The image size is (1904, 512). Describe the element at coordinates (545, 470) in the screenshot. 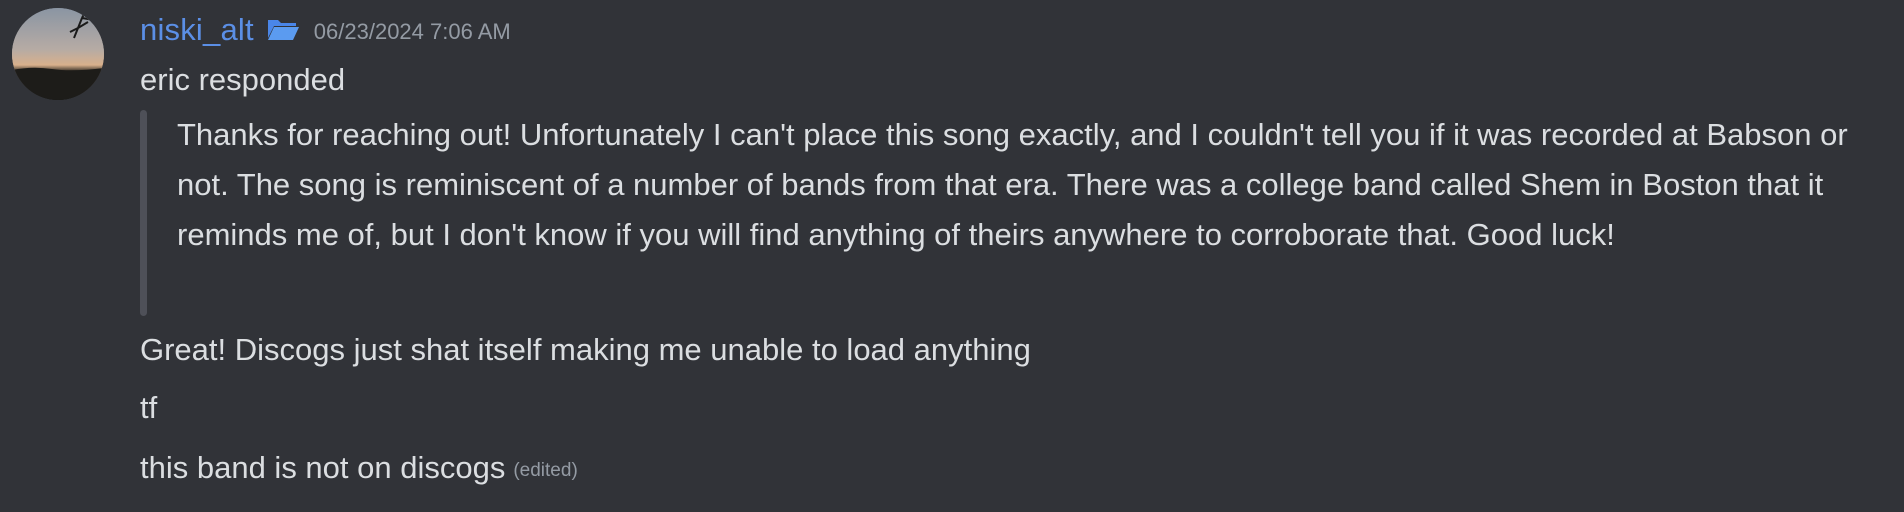

I see `edited-label: (edited)` at that location.